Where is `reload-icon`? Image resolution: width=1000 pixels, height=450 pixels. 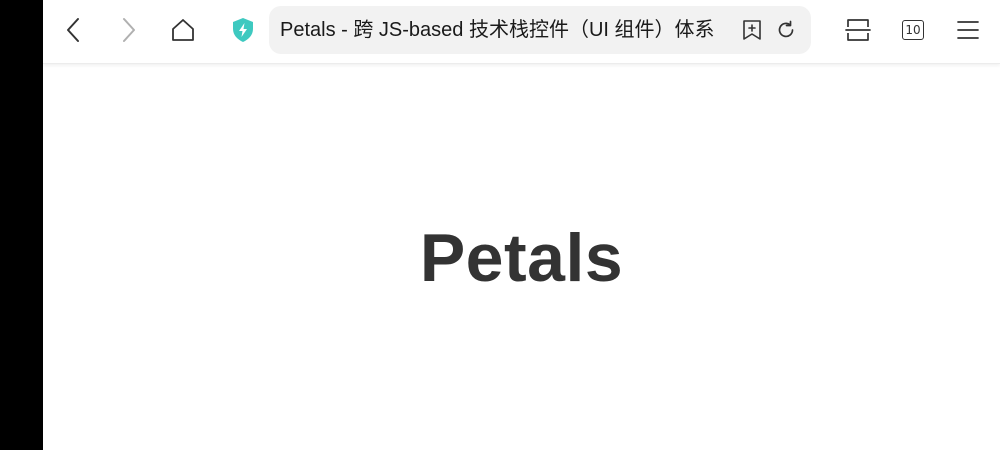
reload-icon is located at coordinates (786, 29).